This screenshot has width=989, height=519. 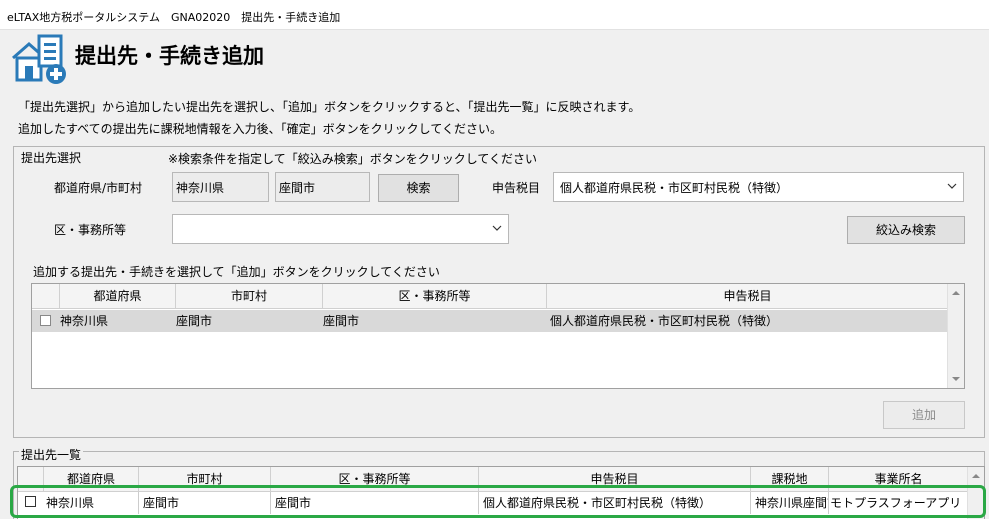 I want to click on tax-select-value: 個人都道府県民税・市区町村民税（特徴）, so click(x=674, y=188).